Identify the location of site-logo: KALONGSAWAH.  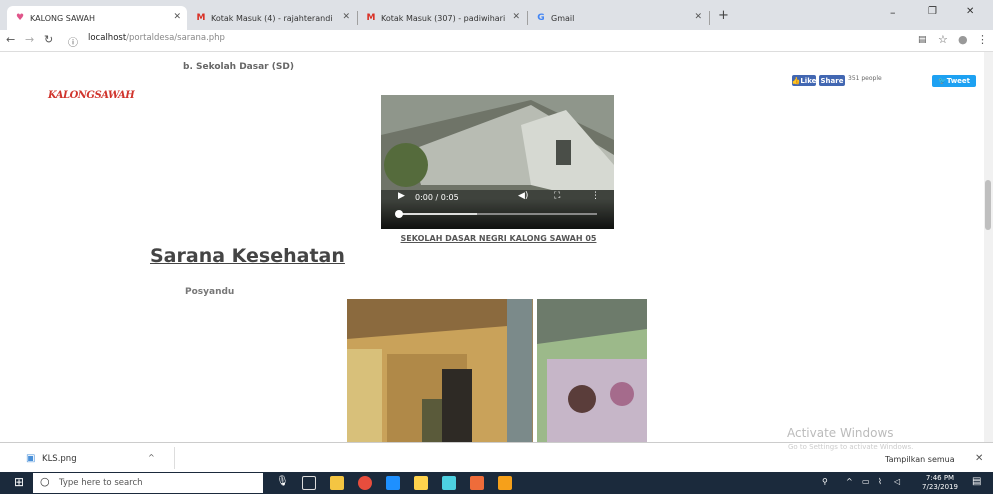
(91, 95).